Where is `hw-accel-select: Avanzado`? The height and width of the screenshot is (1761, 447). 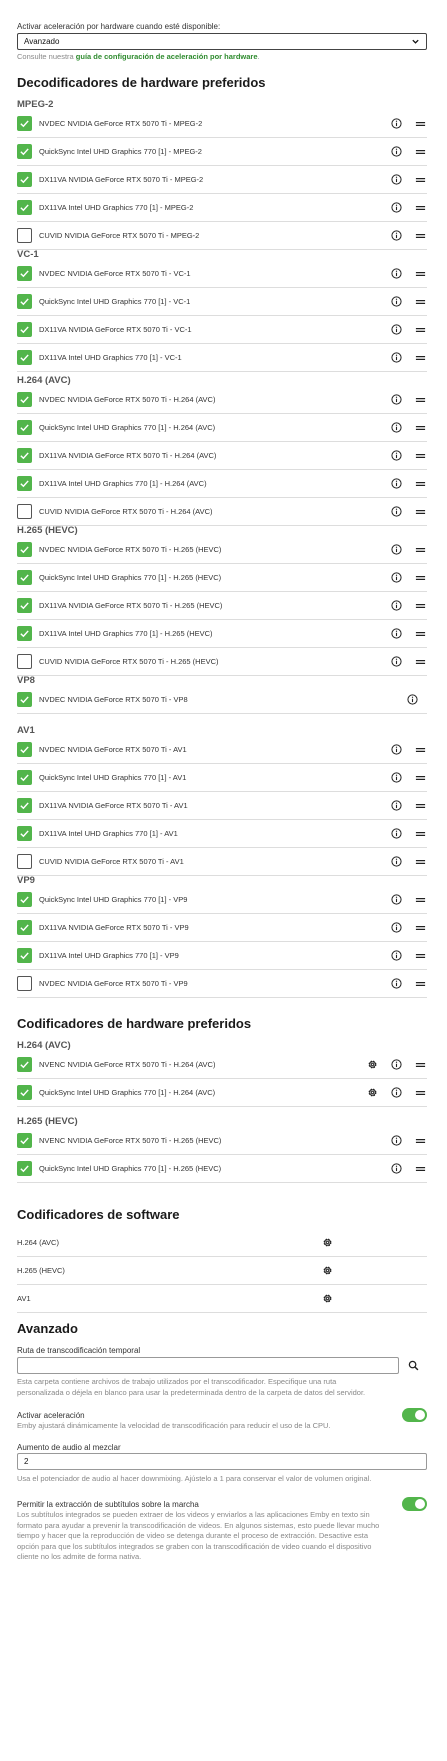 hw-accel-select: Avanzado is located at coordinates (222, 41).